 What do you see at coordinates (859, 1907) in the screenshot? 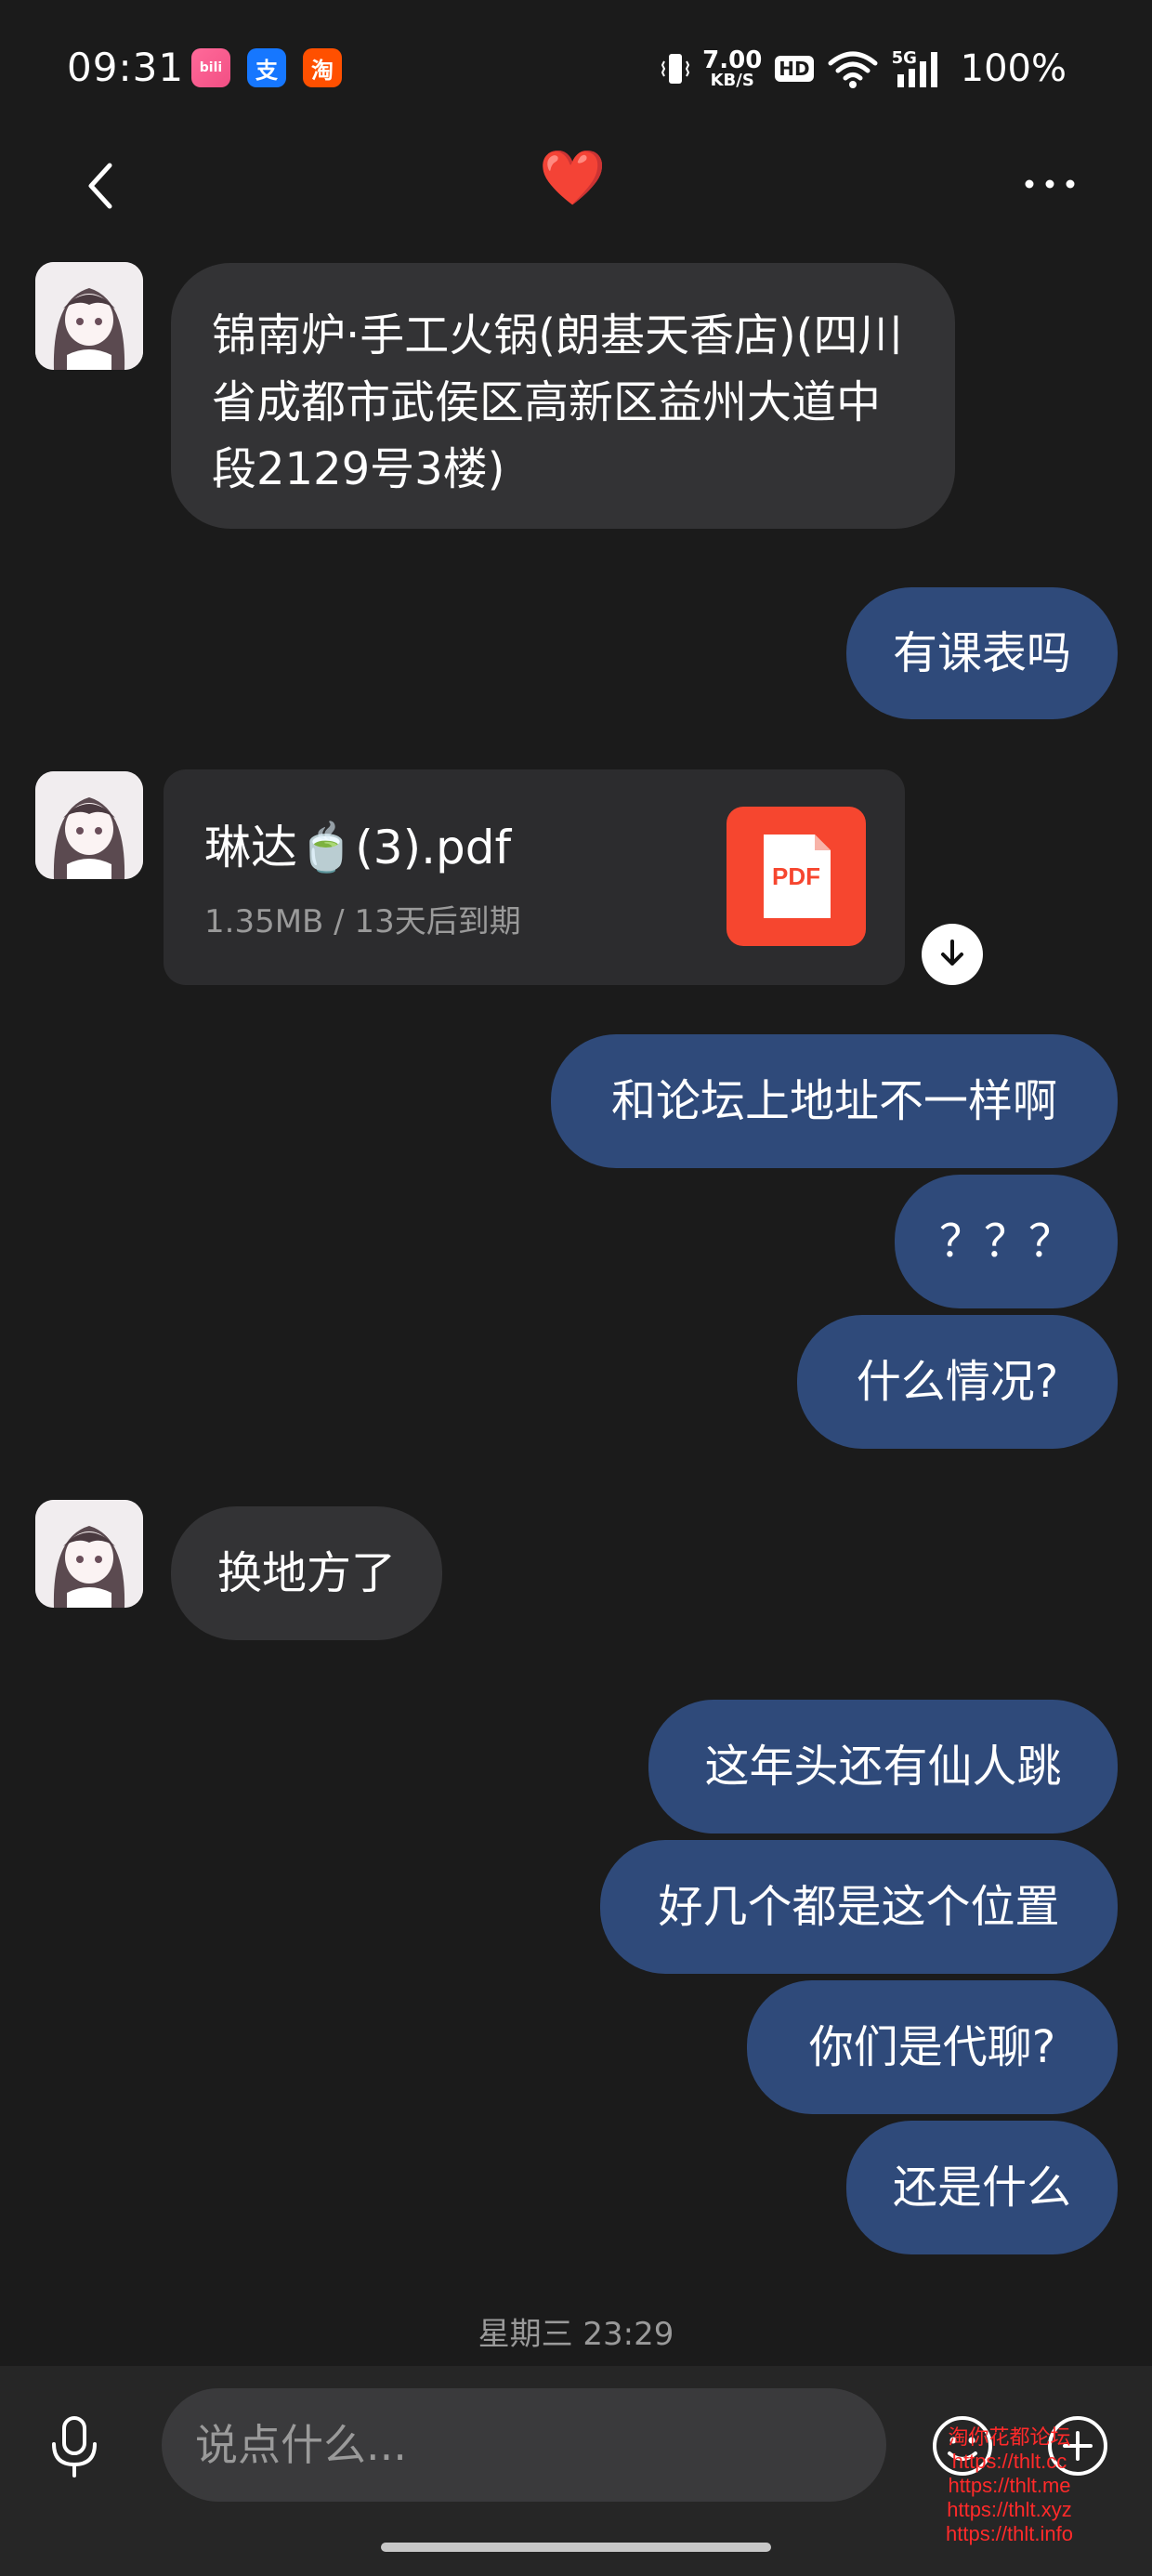
I see `outgoing-message: 好几个都是这个位置` at bounding box center [859, 1907].